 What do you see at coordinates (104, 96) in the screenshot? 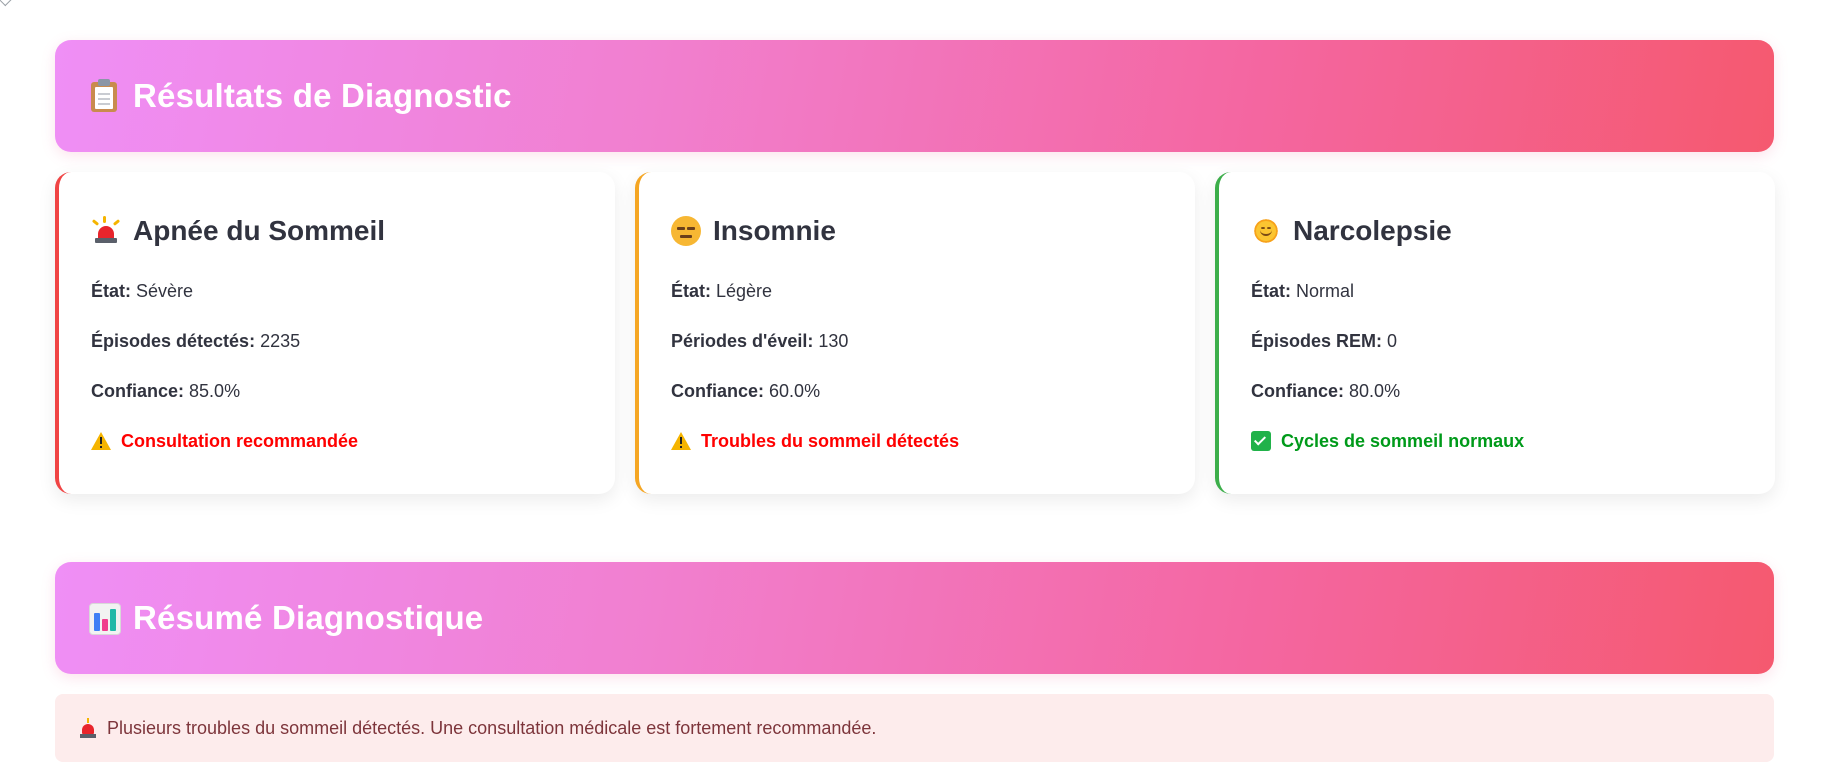
I see `clipboard-icon` at bounding box center [104, 96].